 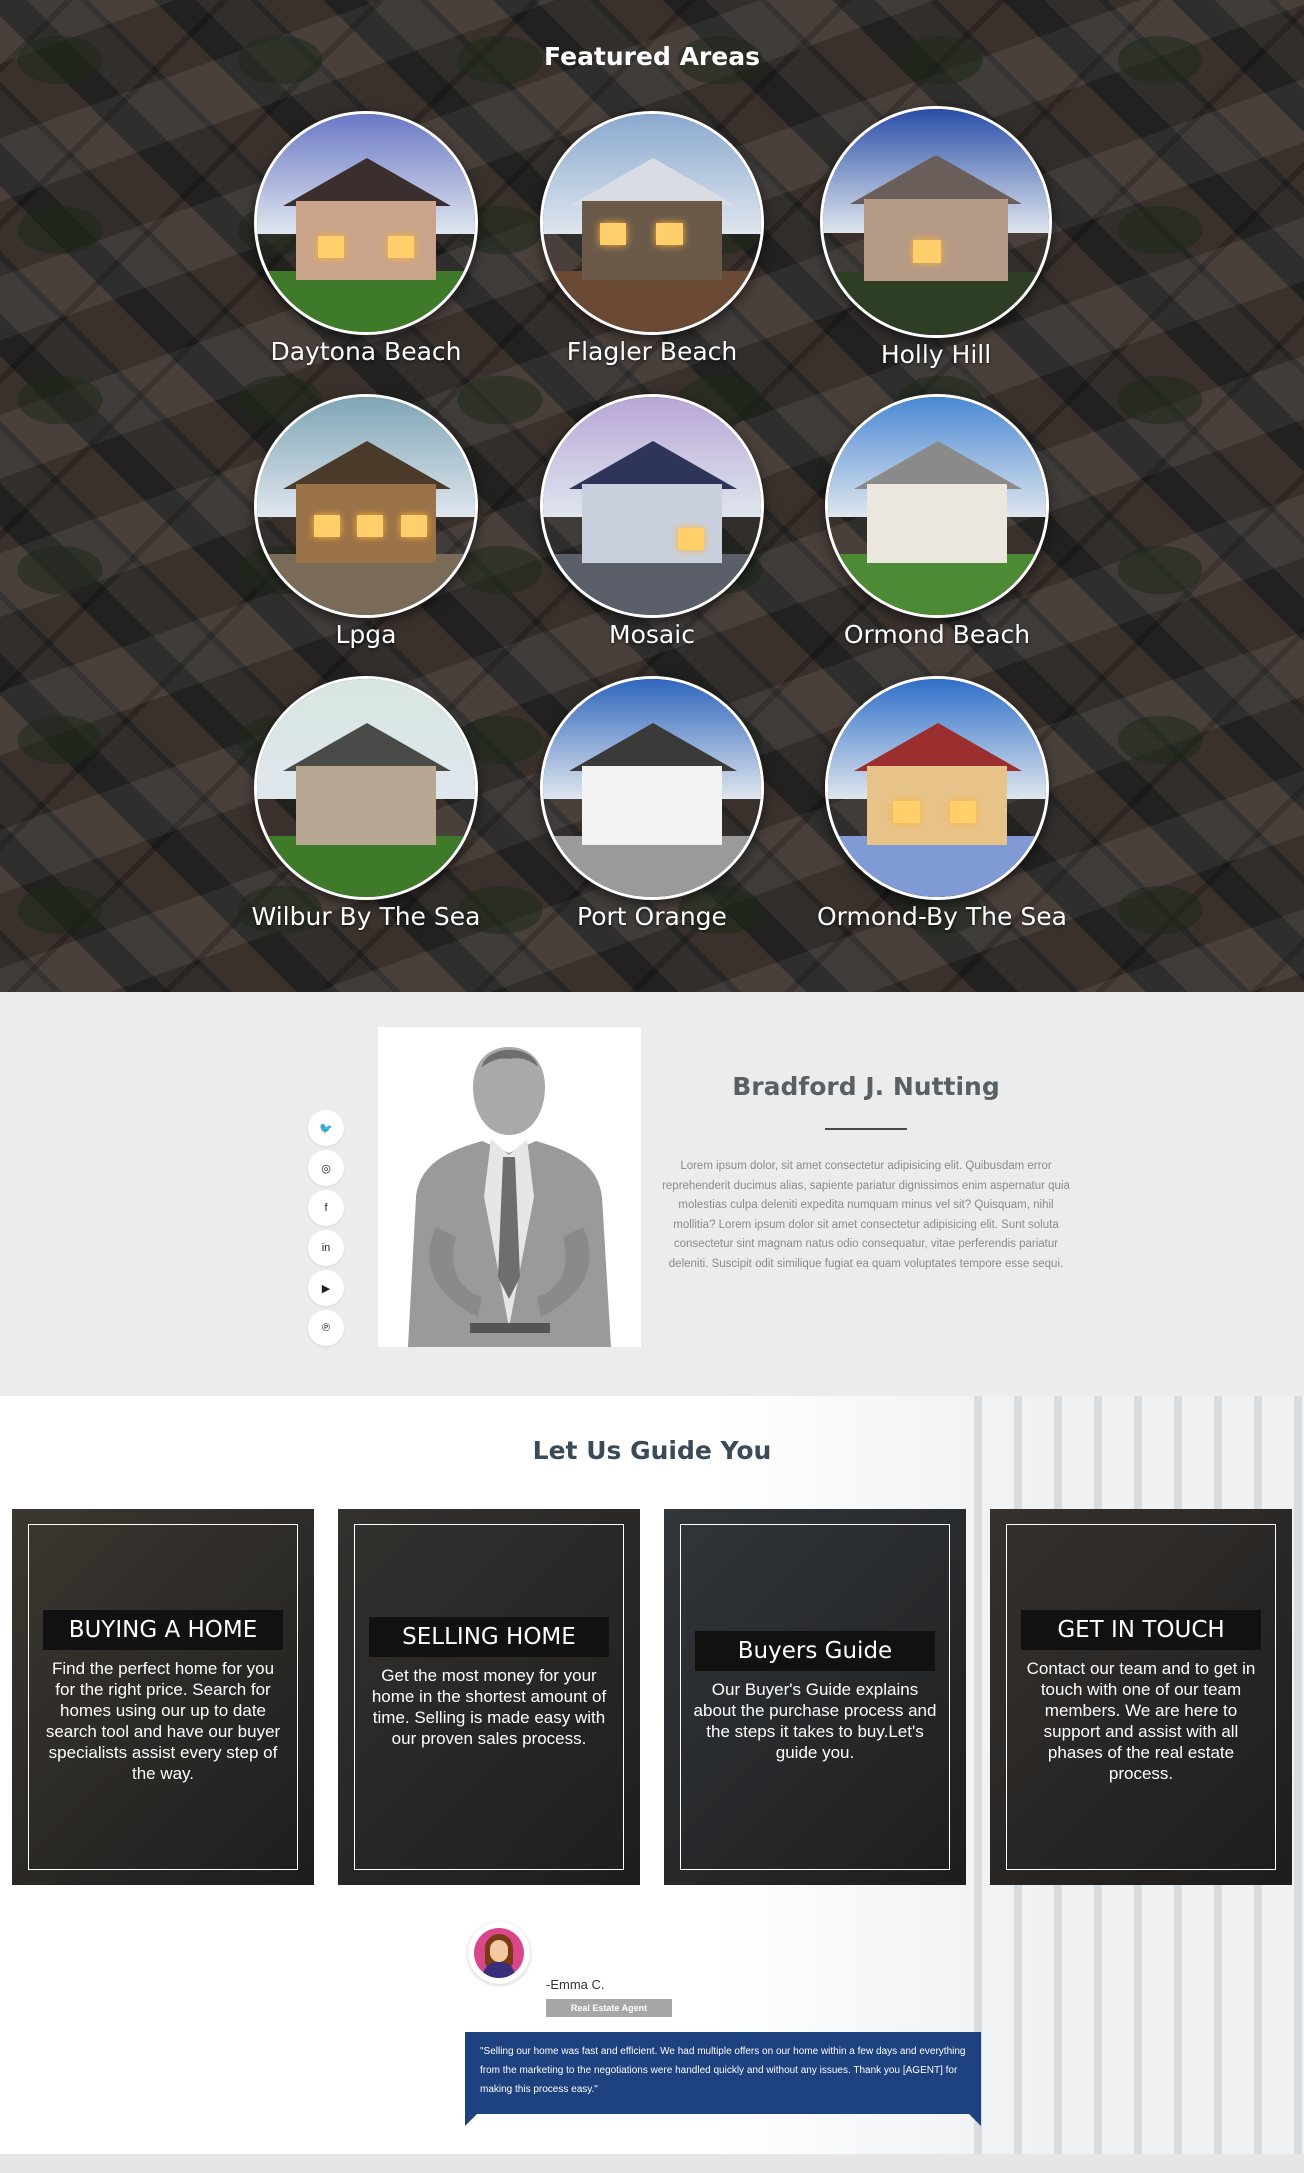 I want to click on agent-portrait, so click(x=509, y=1187).